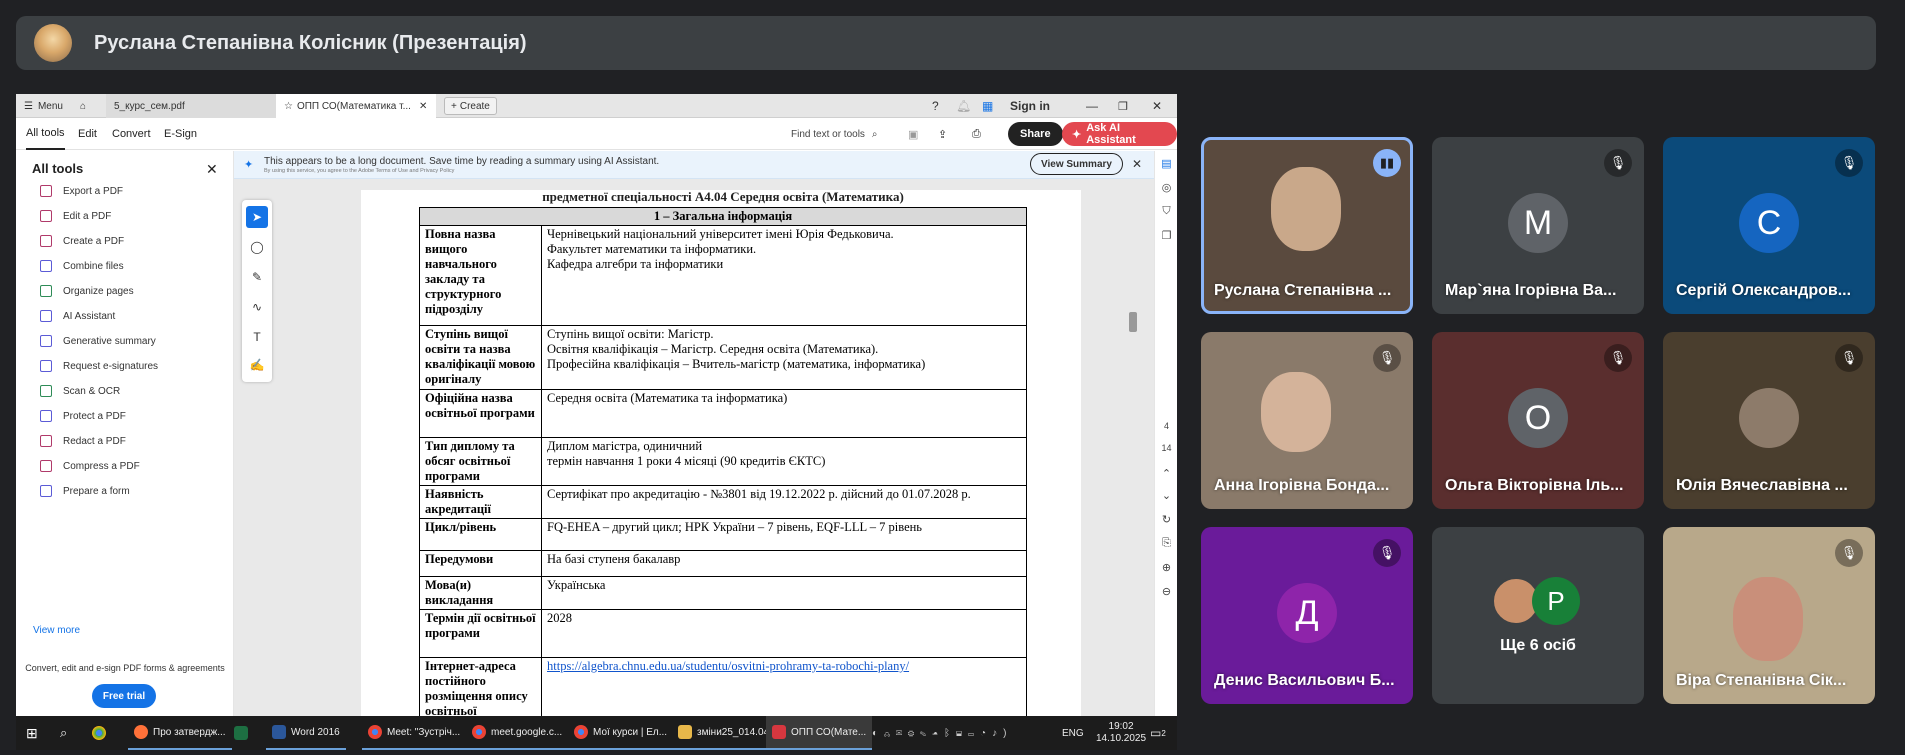  What do you see at coordinates (257, 337) in the screenshot?
I see `text-box-icon: T` at bounding box center [257, 337].